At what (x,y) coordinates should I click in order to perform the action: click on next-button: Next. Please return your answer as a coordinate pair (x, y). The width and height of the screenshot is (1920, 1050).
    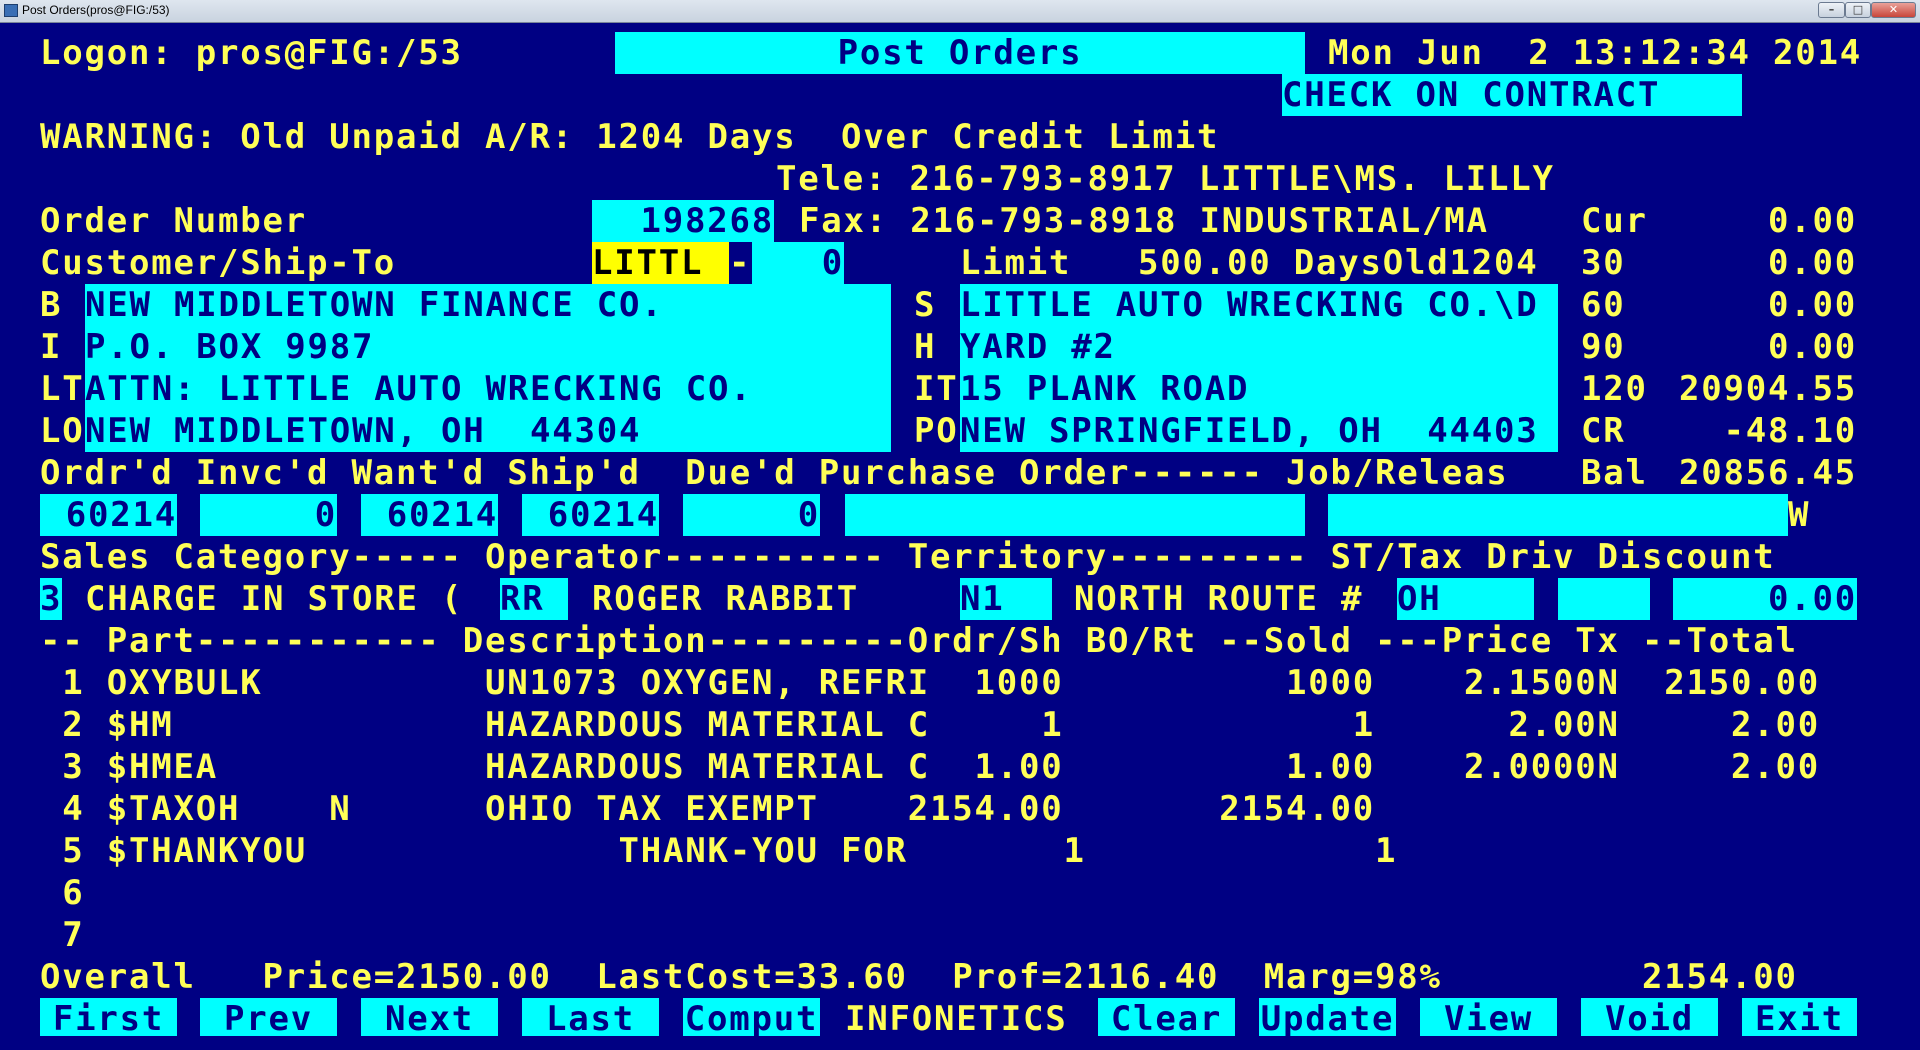
    Looking at the image, I should click on (429, 1019).